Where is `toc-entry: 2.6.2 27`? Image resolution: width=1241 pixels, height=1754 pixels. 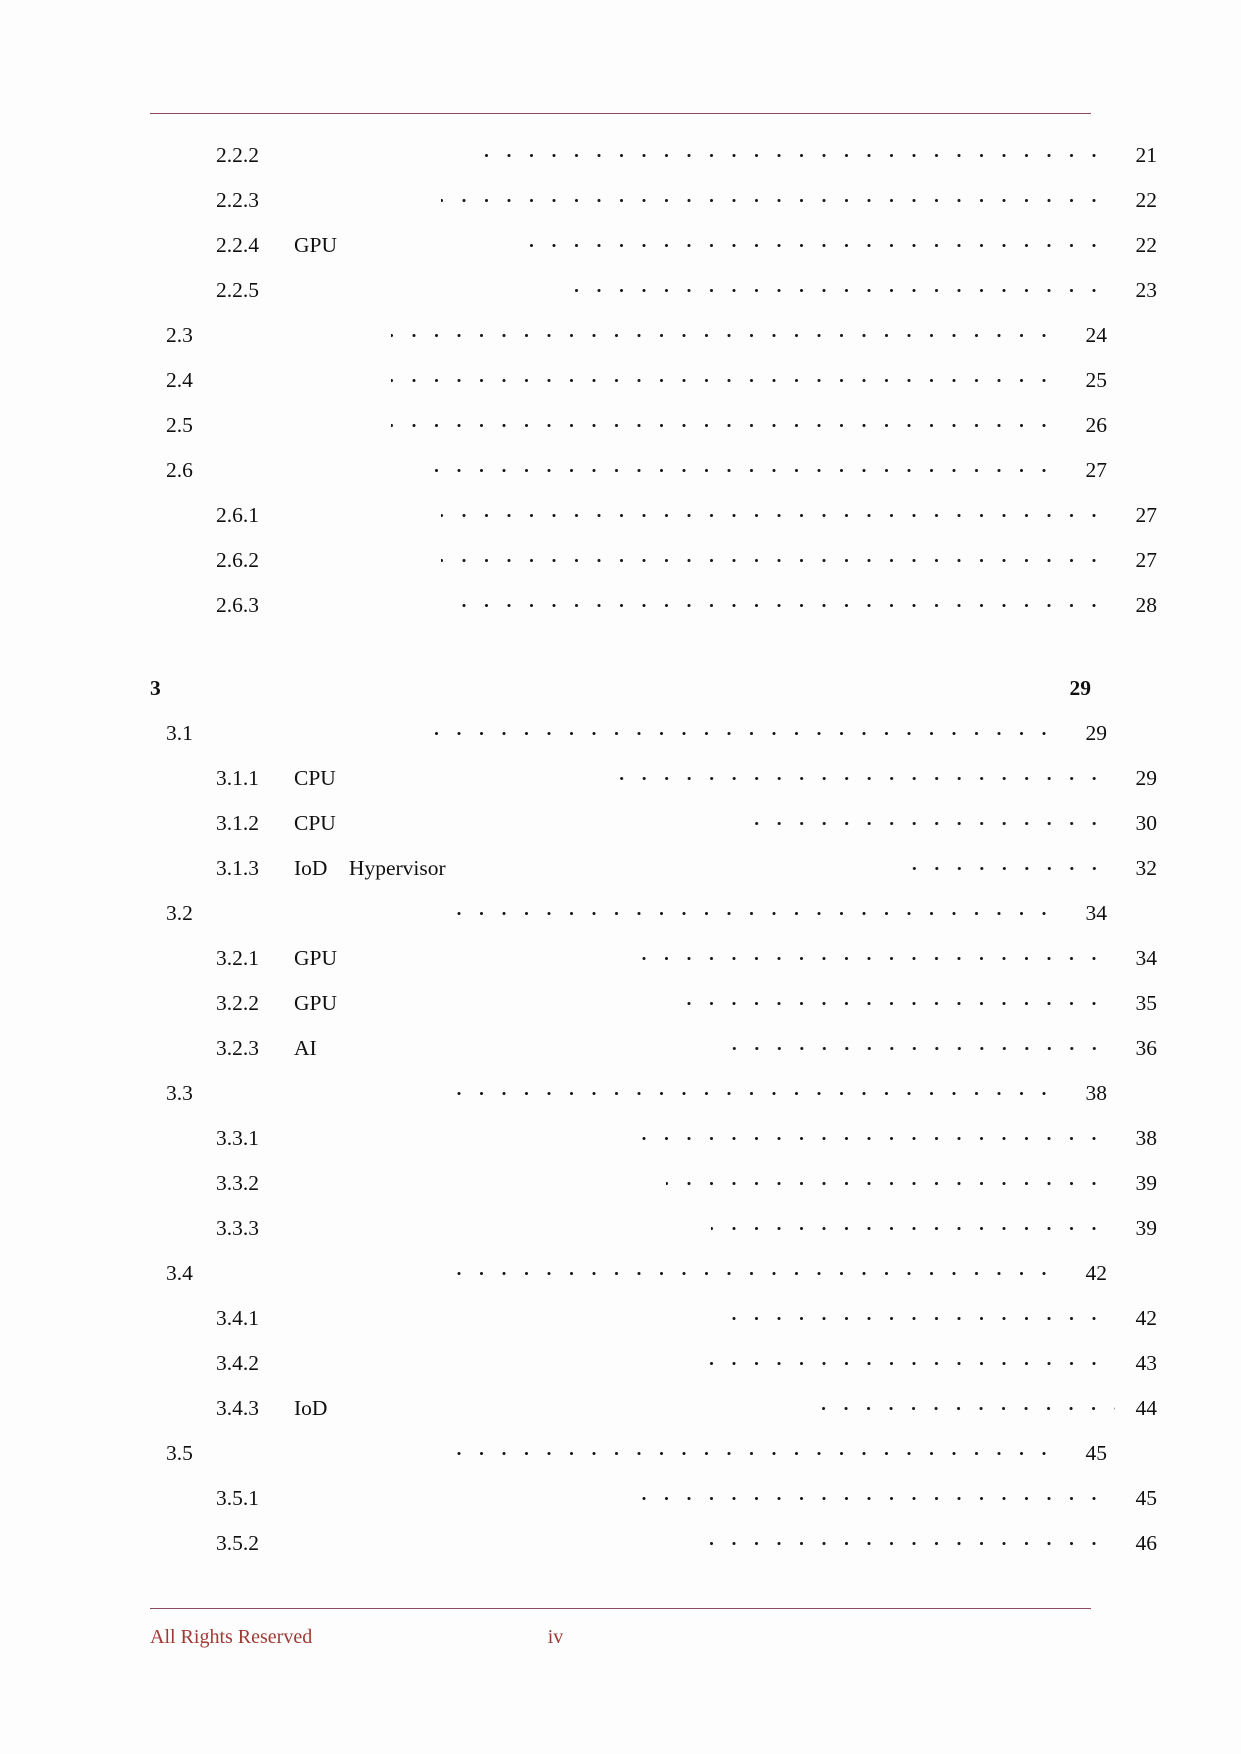
toc-entry: 2.6.2 27 is located at coordinates (653, 567).